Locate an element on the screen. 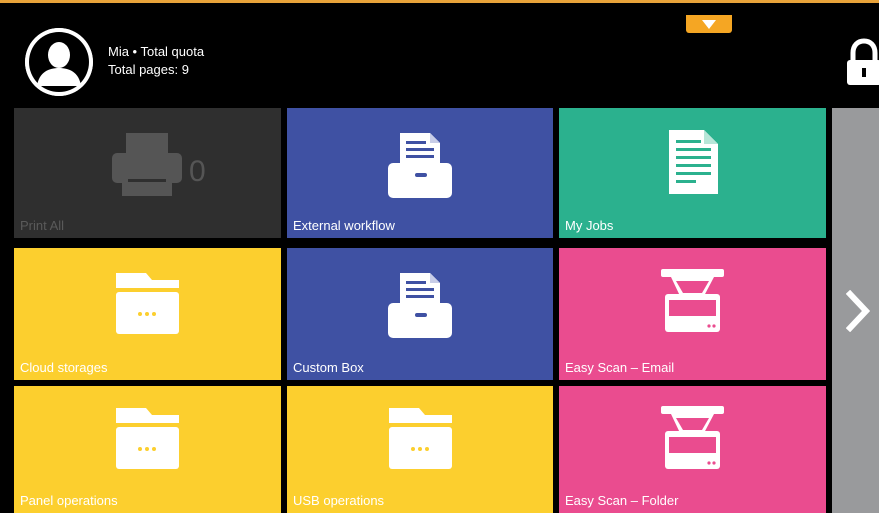 This screenshot has width=879, height=513. tile-print-all: 0 Print All is located at coordinates (147, 173).